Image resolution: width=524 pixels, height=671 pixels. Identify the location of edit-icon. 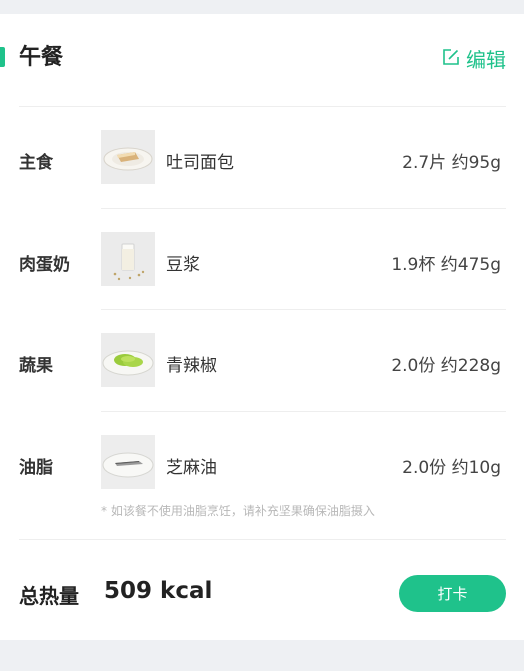
(451, 59).